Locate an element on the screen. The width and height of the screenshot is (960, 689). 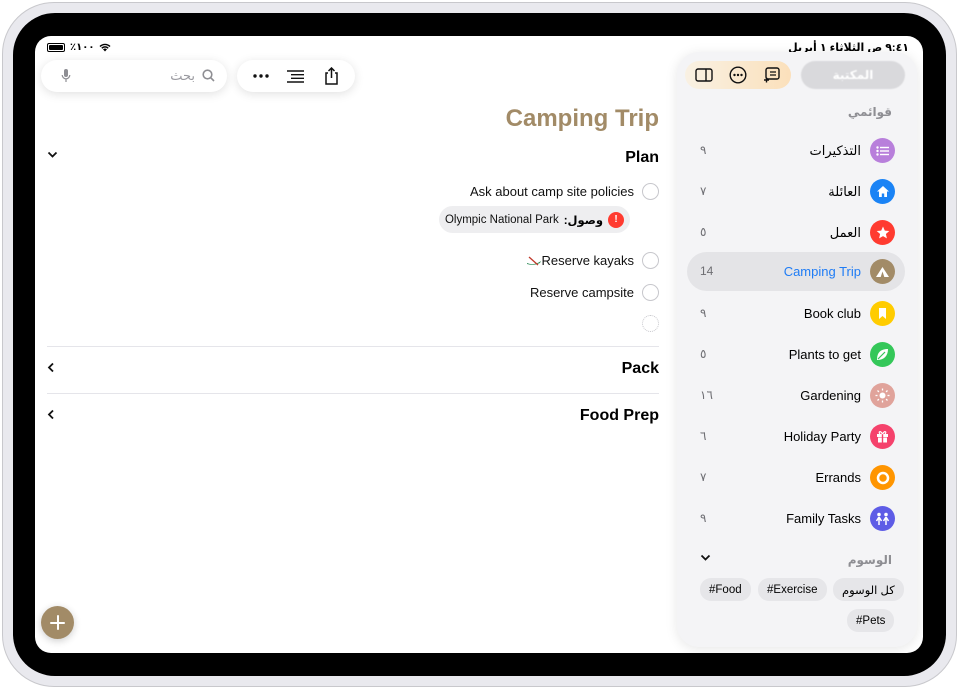
microphone-icon is located at coordinates (66, 76).